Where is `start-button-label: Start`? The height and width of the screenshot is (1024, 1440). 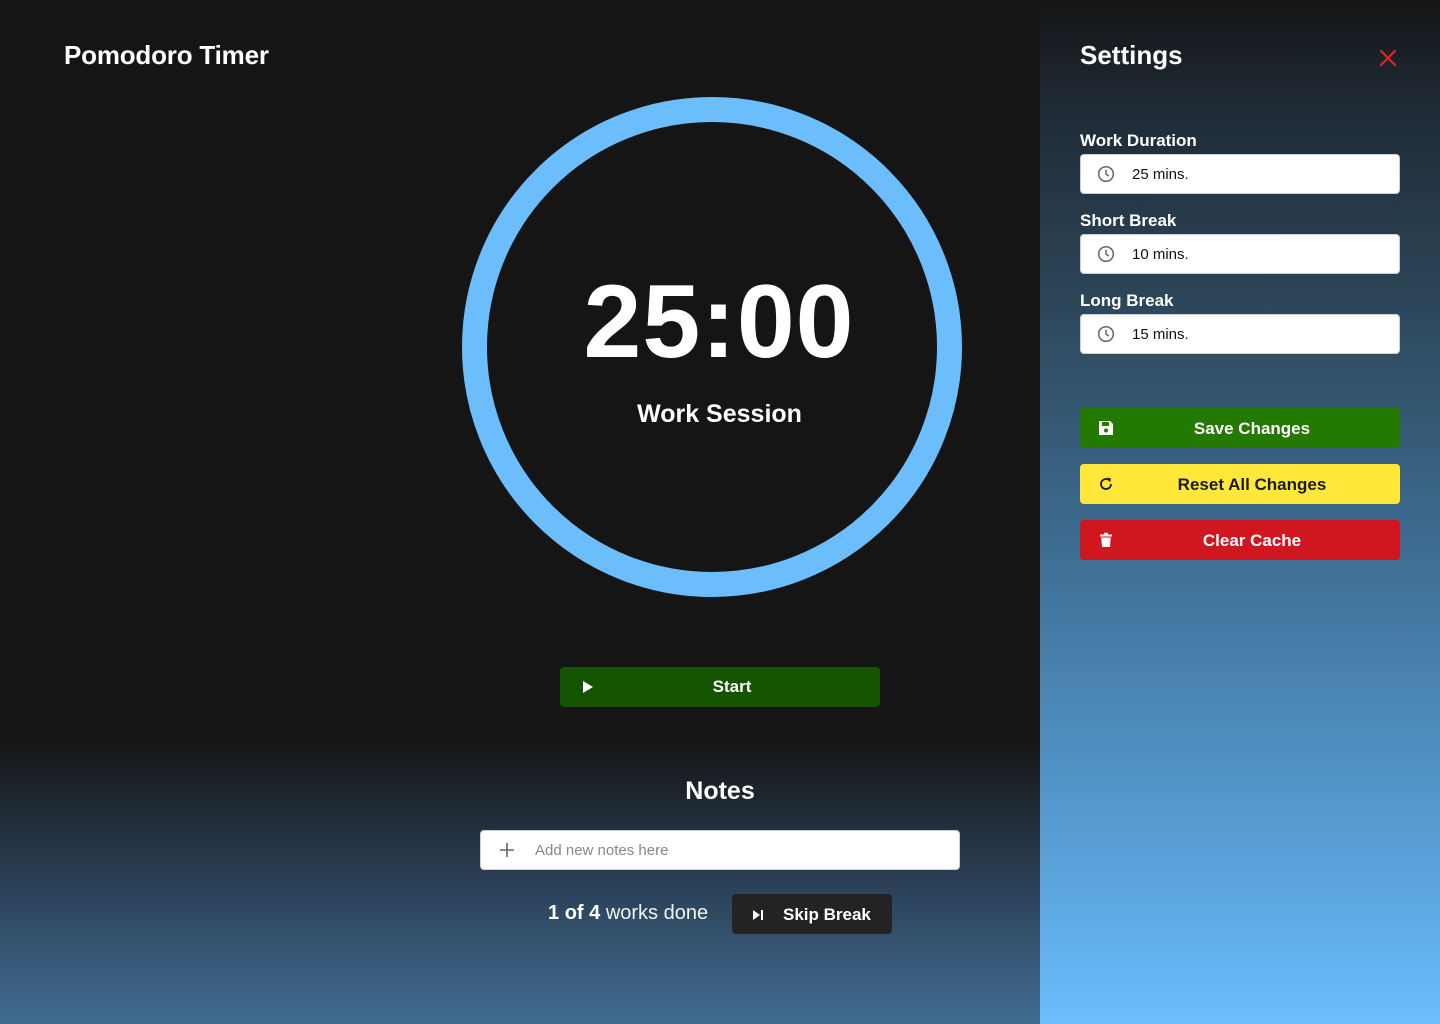
start-button-label: Start is located at coordinates (732, 686).